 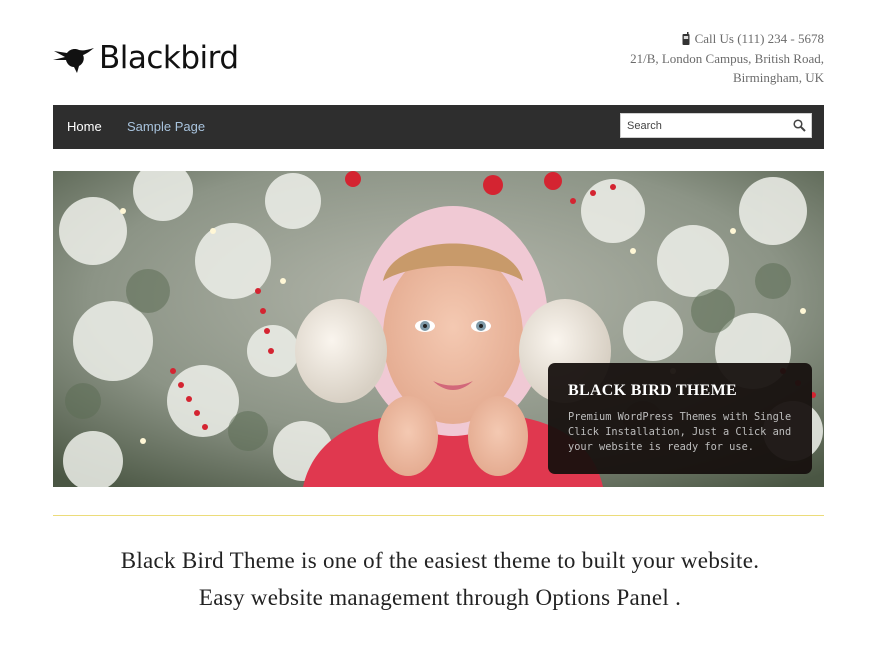 I want to click on nav-item-home: Home, so click(x=84, y=127).